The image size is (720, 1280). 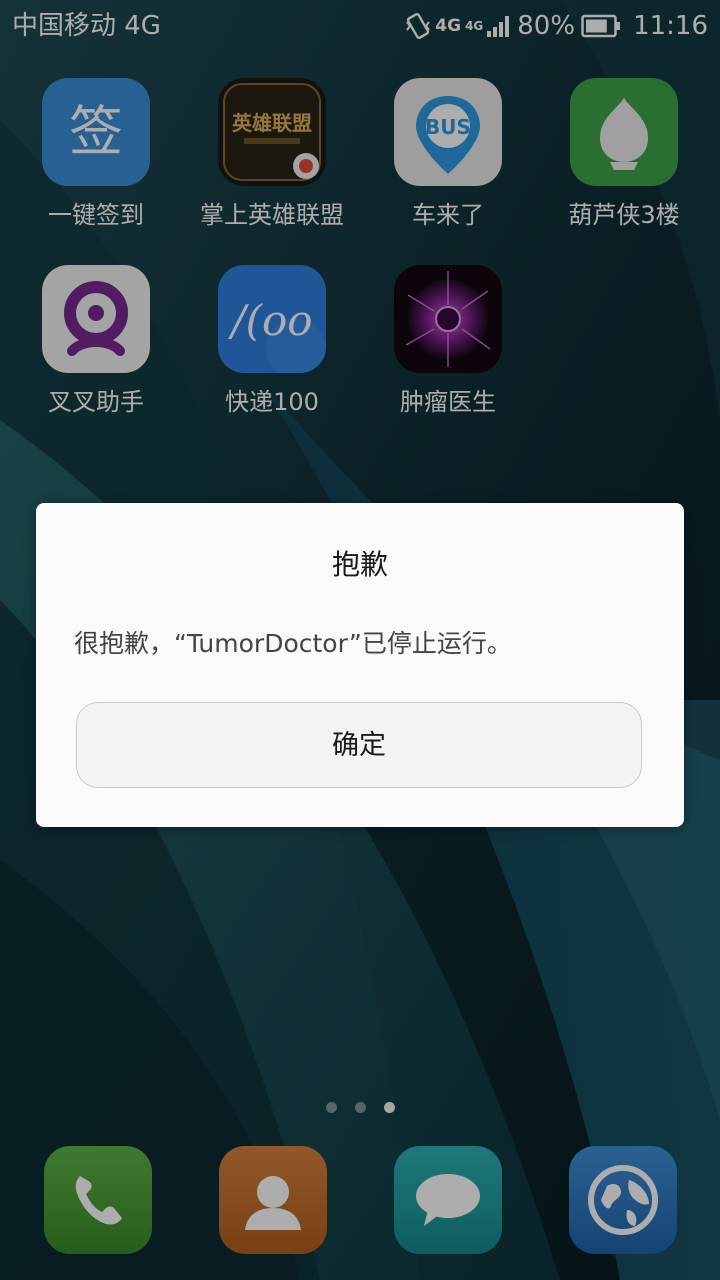 What do you see at coordinates (359, 745) in the screenshot?
I see `ok-button: 确定` at bounding box center [359, 745].